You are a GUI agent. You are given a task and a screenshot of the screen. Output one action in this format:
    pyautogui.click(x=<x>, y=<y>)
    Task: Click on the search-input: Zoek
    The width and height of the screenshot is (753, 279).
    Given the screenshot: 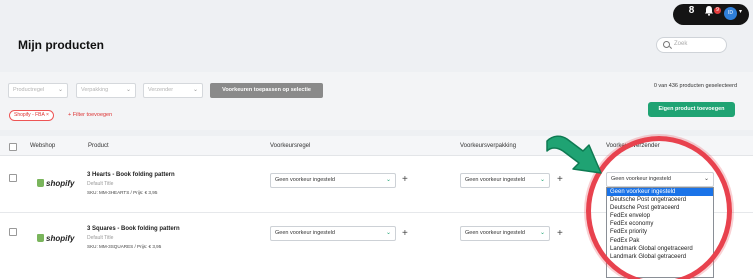 What is the action you would take?
    pyautogui.click(x=691, y=45)
    